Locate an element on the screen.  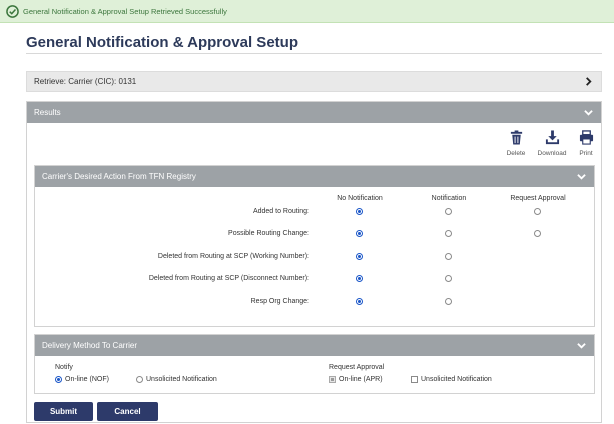
delivery-method-header: Delivery Method To Carrier is located at coordinates (314, 345).